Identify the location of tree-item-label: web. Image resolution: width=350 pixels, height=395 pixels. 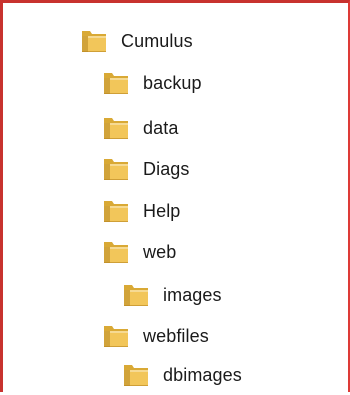
(160, 251).